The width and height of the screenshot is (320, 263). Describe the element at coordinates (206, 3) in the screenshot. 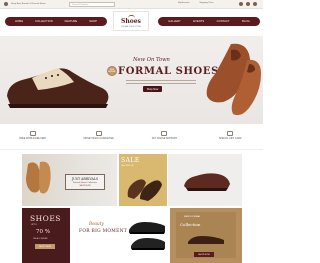

I see `shipping-link: Shipping Price` at that location.